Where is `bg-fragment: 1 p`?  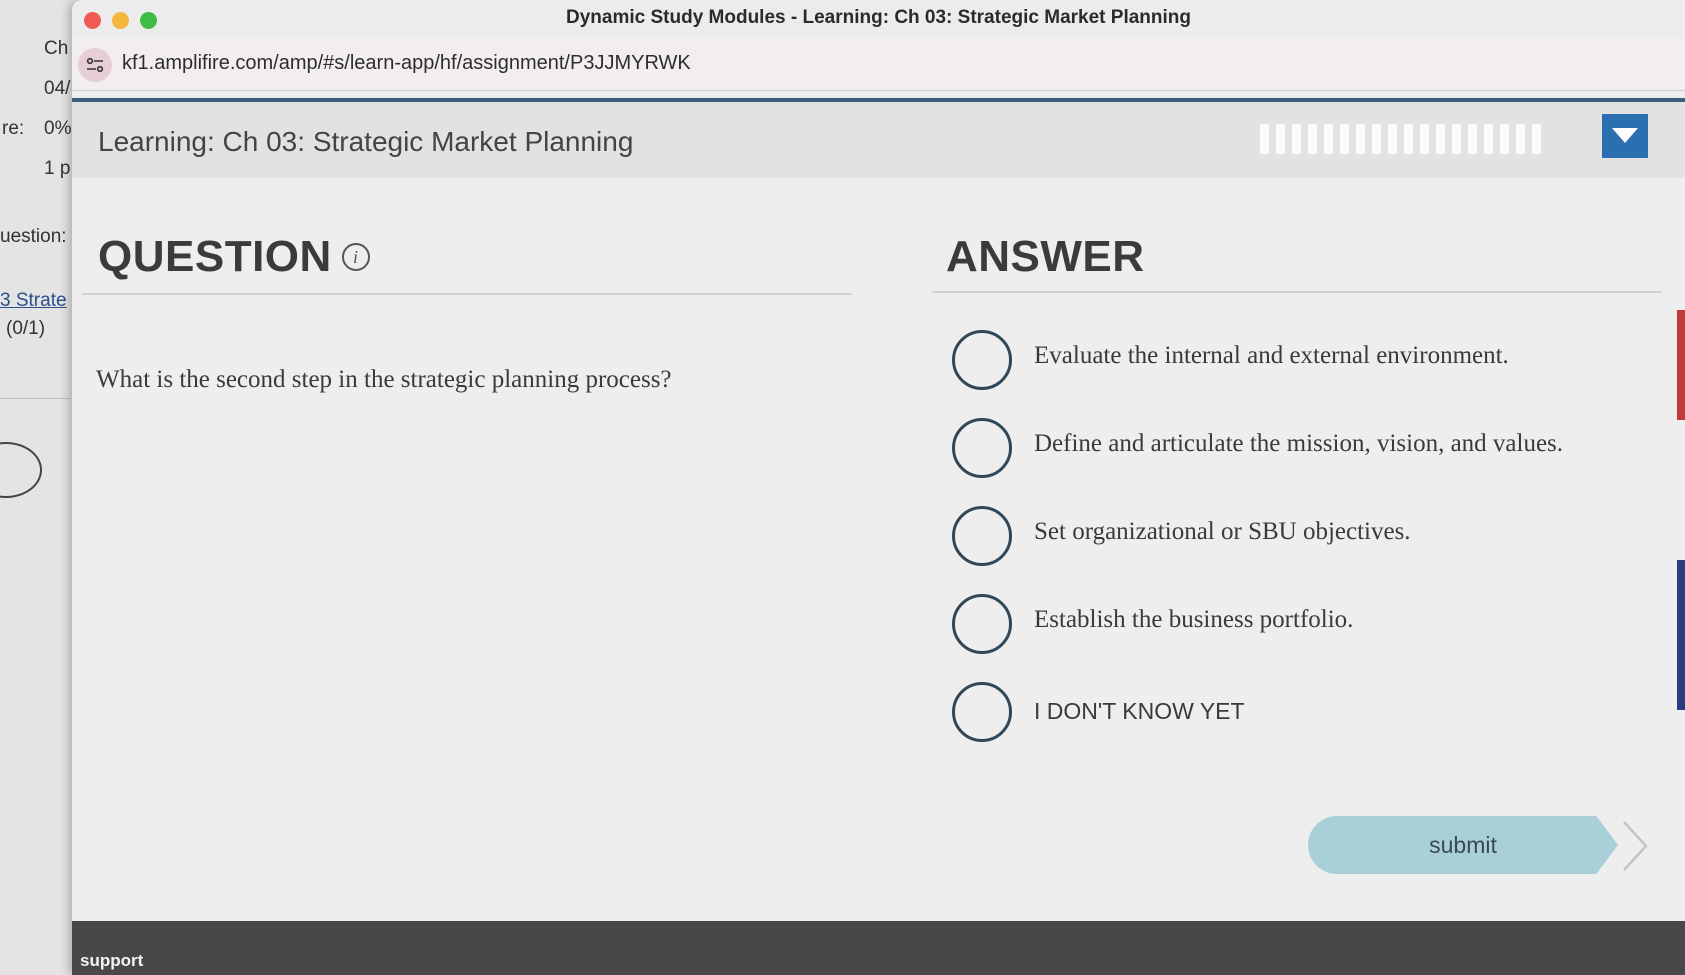 bg-fragment: 1 p is located at coordinates (57, 168).